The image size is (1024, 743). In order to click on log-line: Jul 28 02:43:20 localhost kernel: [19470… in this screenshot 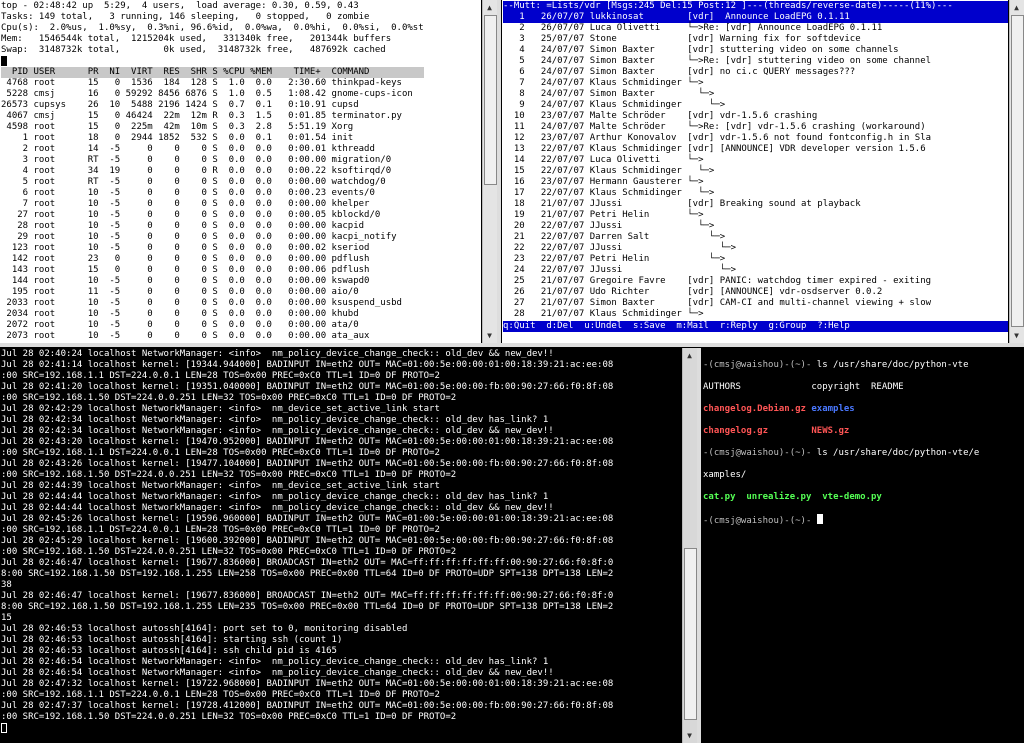, I will do `click(307, 442)`.